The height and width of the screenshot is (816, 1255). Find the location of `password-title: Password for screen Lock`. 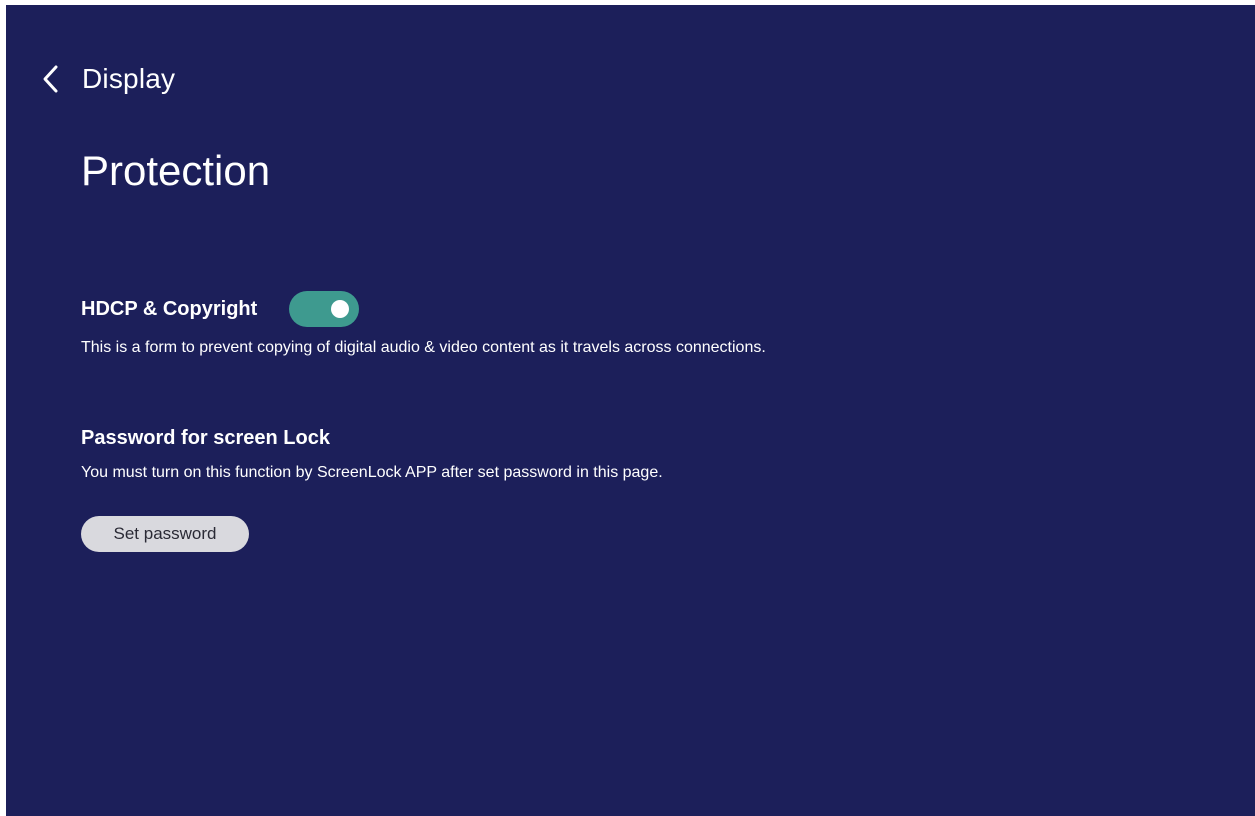

password-title: Password for screen Lock is located at coordinates (205, 438).